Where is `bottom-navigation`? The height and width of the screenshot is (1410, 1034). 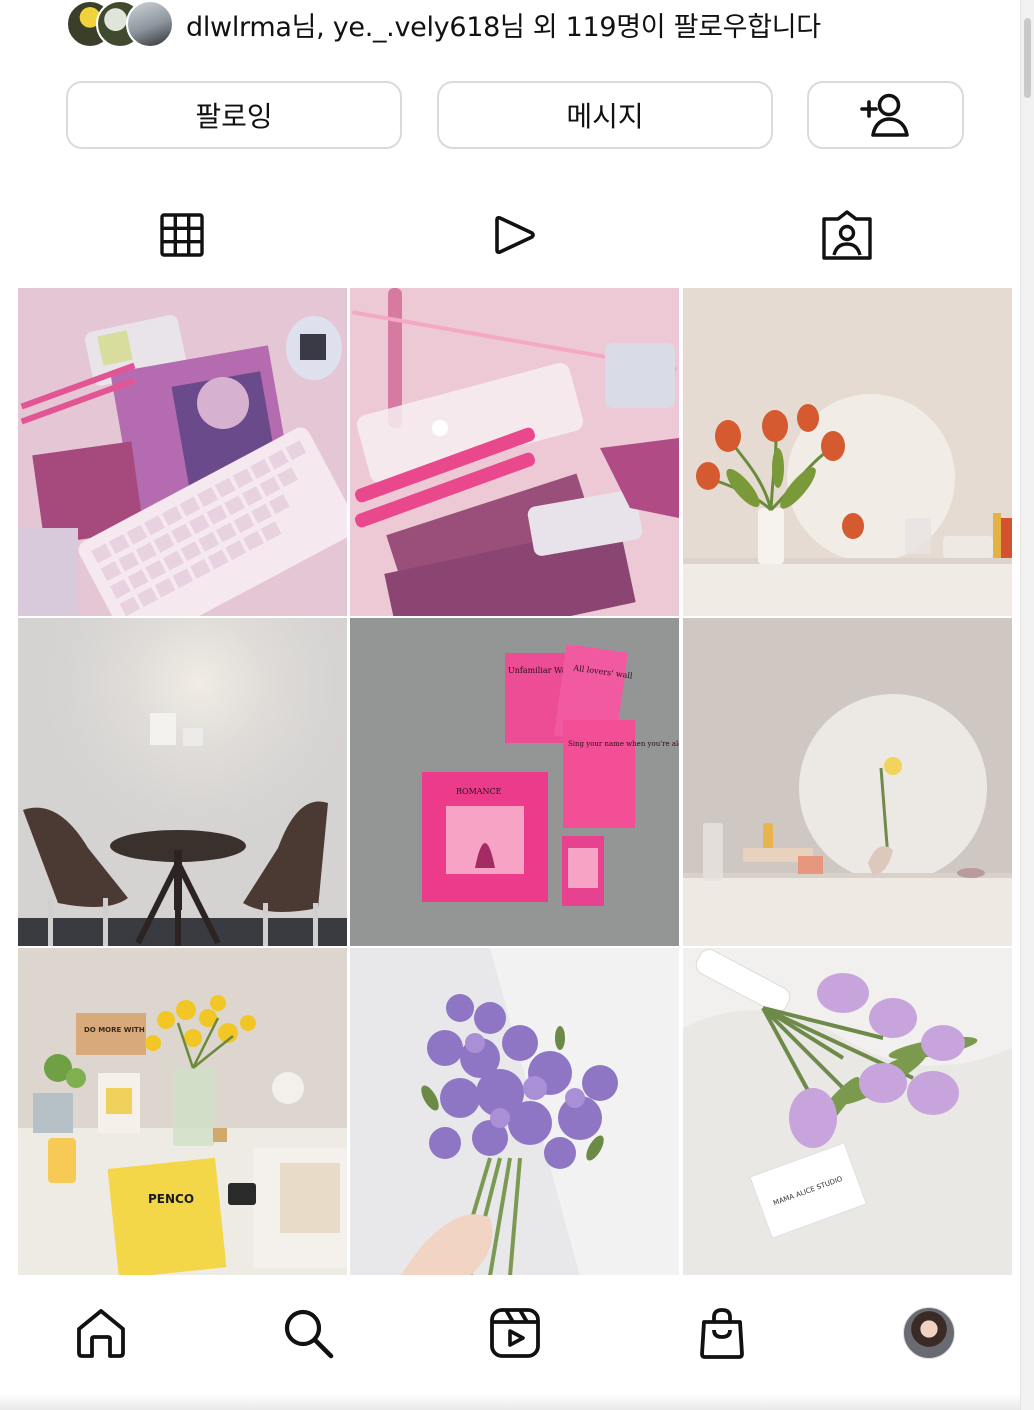
bottom-navigation is located at coordinates (510, 1342).